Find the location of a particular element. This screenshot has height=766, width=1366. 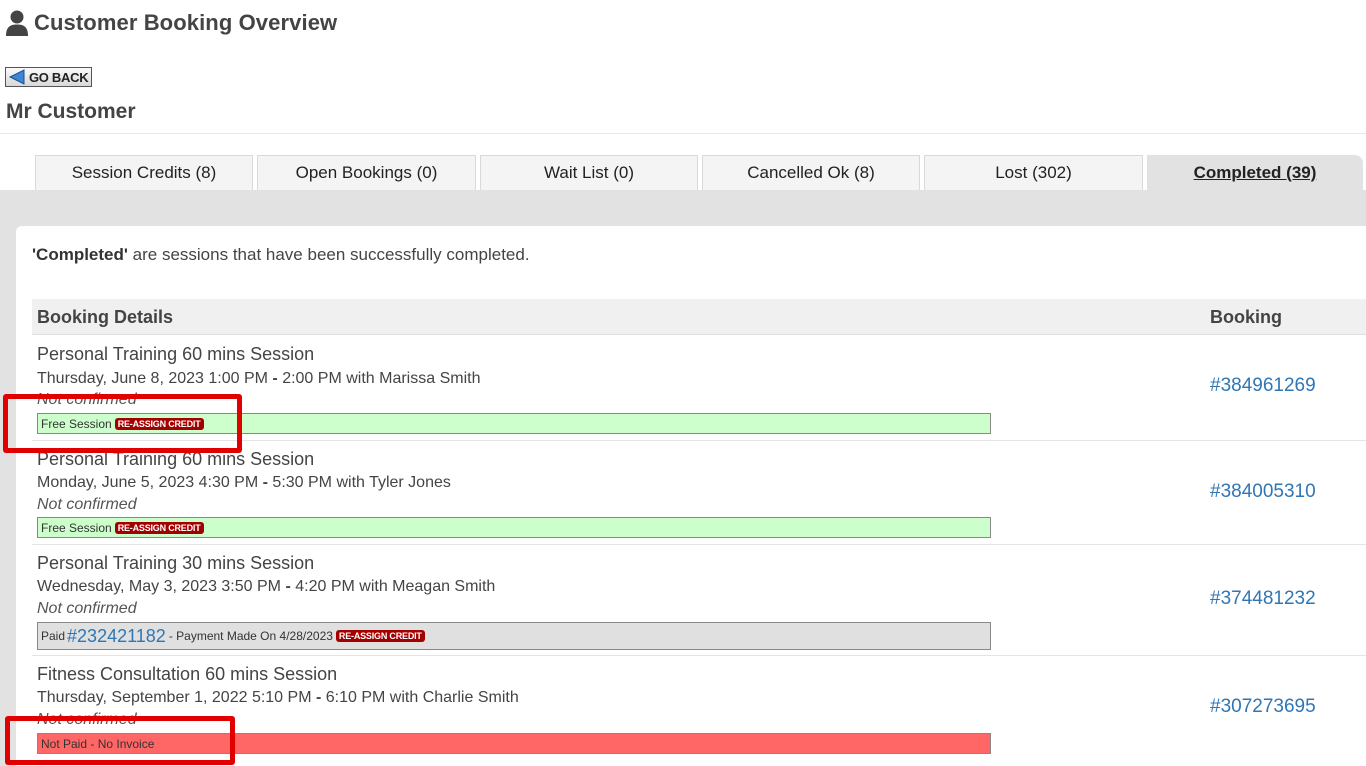

service-name: Fitness Consultation 60 mins Session is located at coordinates (187, 674).